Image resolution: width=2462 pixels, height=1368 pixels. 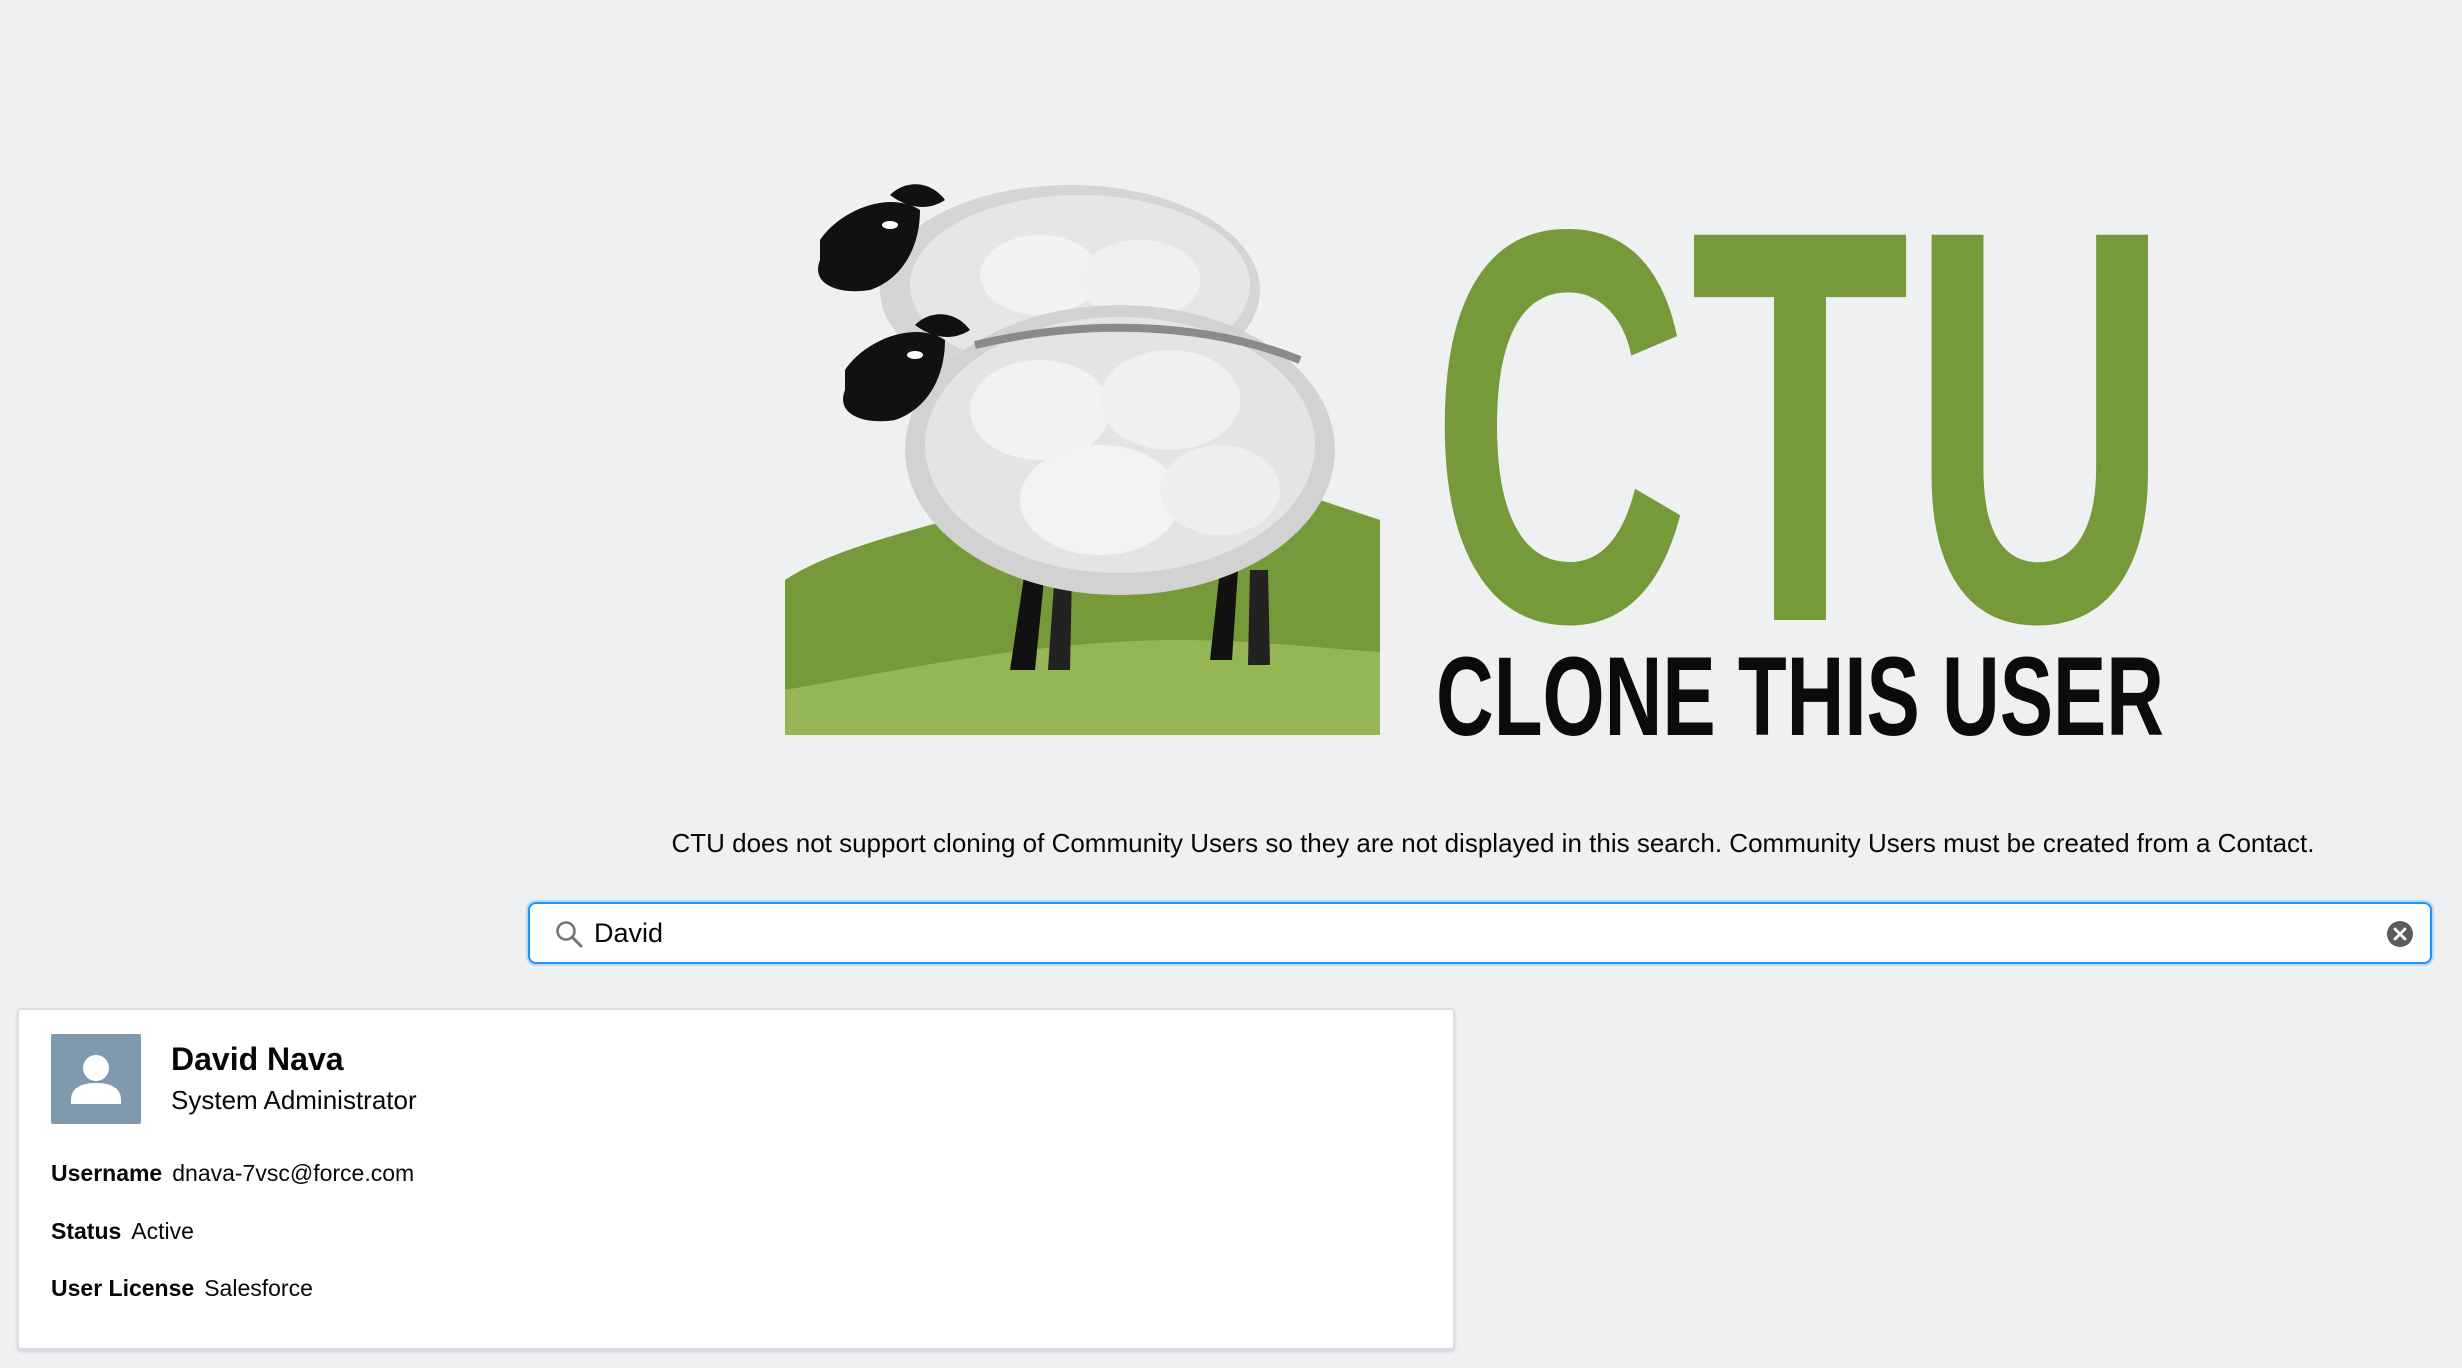 I want to click on logo-subtitle-text: CLONE THIS USER, so click(x=1800, y=692).